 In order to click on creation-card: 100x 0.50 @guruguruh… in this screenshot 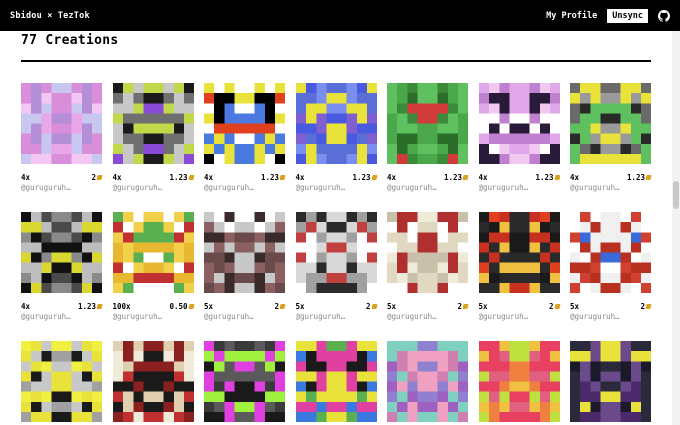, I will do `click(153, 266)`.